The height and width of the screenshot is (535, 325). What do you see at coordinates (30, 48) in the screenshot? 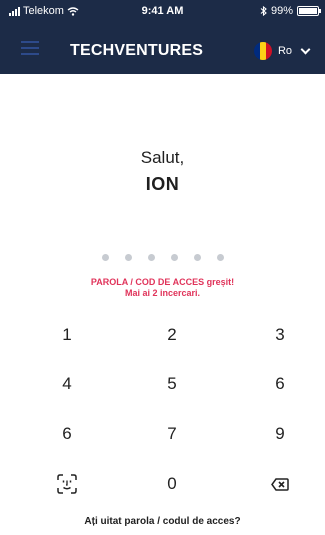
I see `hamburger-icon` at bounding box center [30, 48].